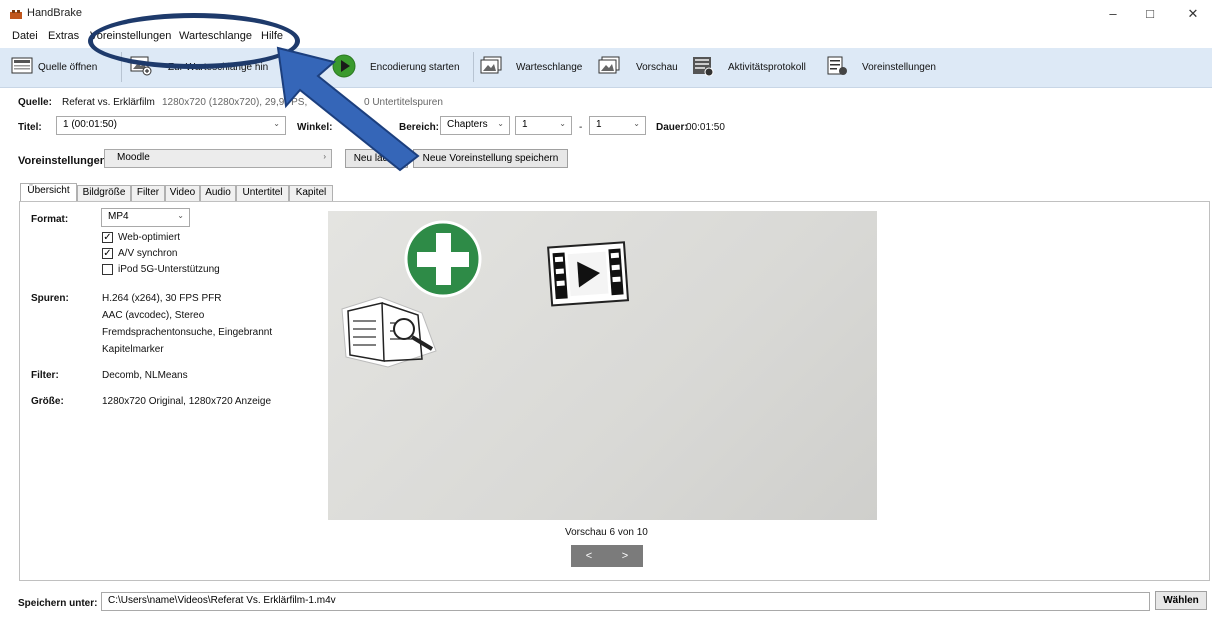 Image resolution: width=1212 pixels, height=619 pixels. I want to click on av-sync-label: A/V synchron, so click(148, 253).